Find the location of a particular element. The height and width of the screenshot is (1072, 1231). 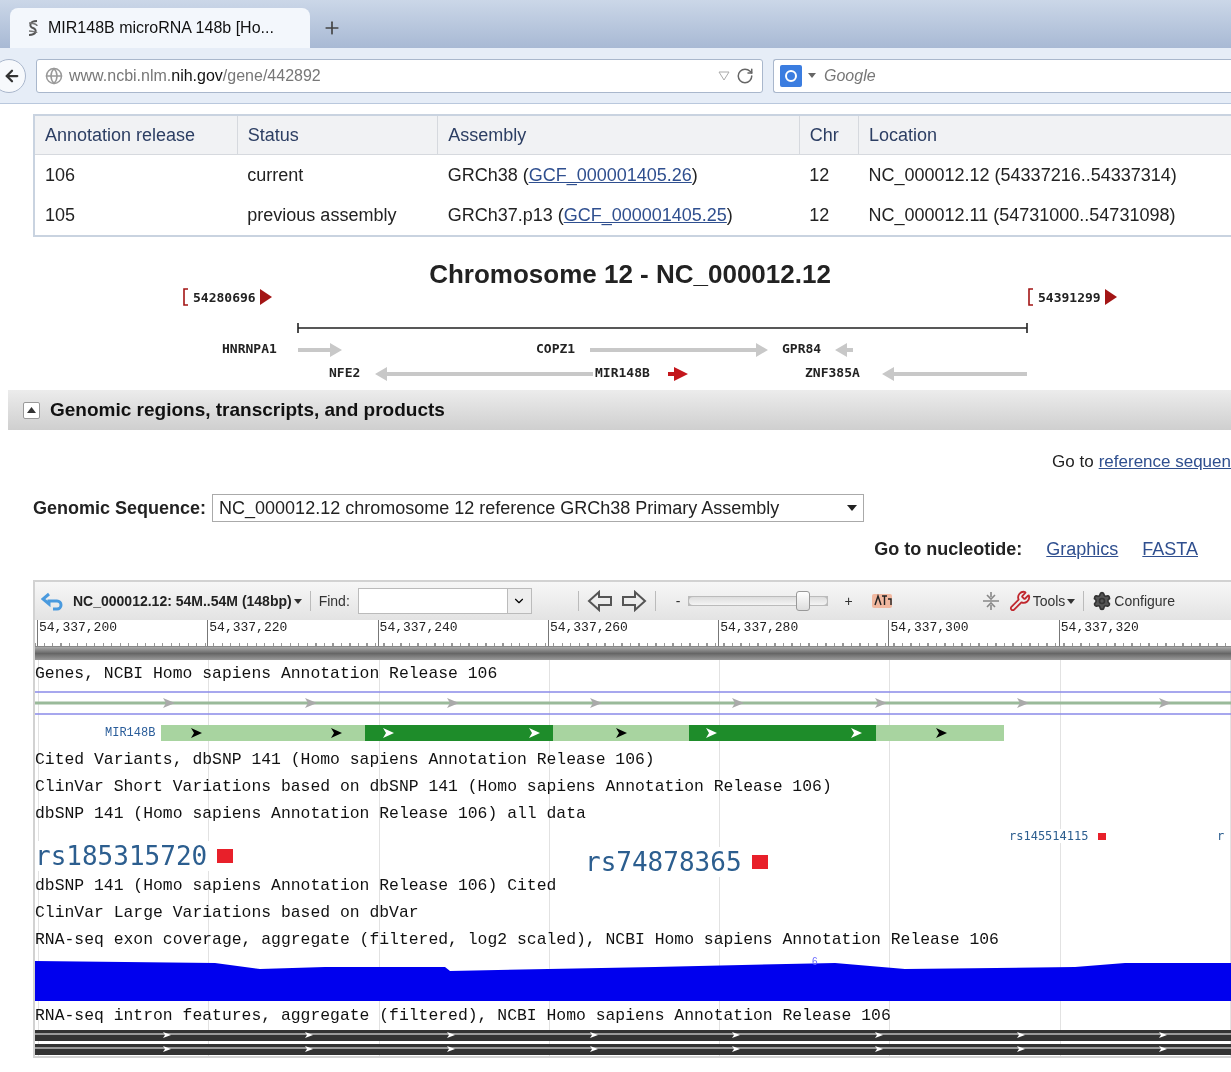

nucleotide-link: Graphics is located at coordinates (1082, 549).